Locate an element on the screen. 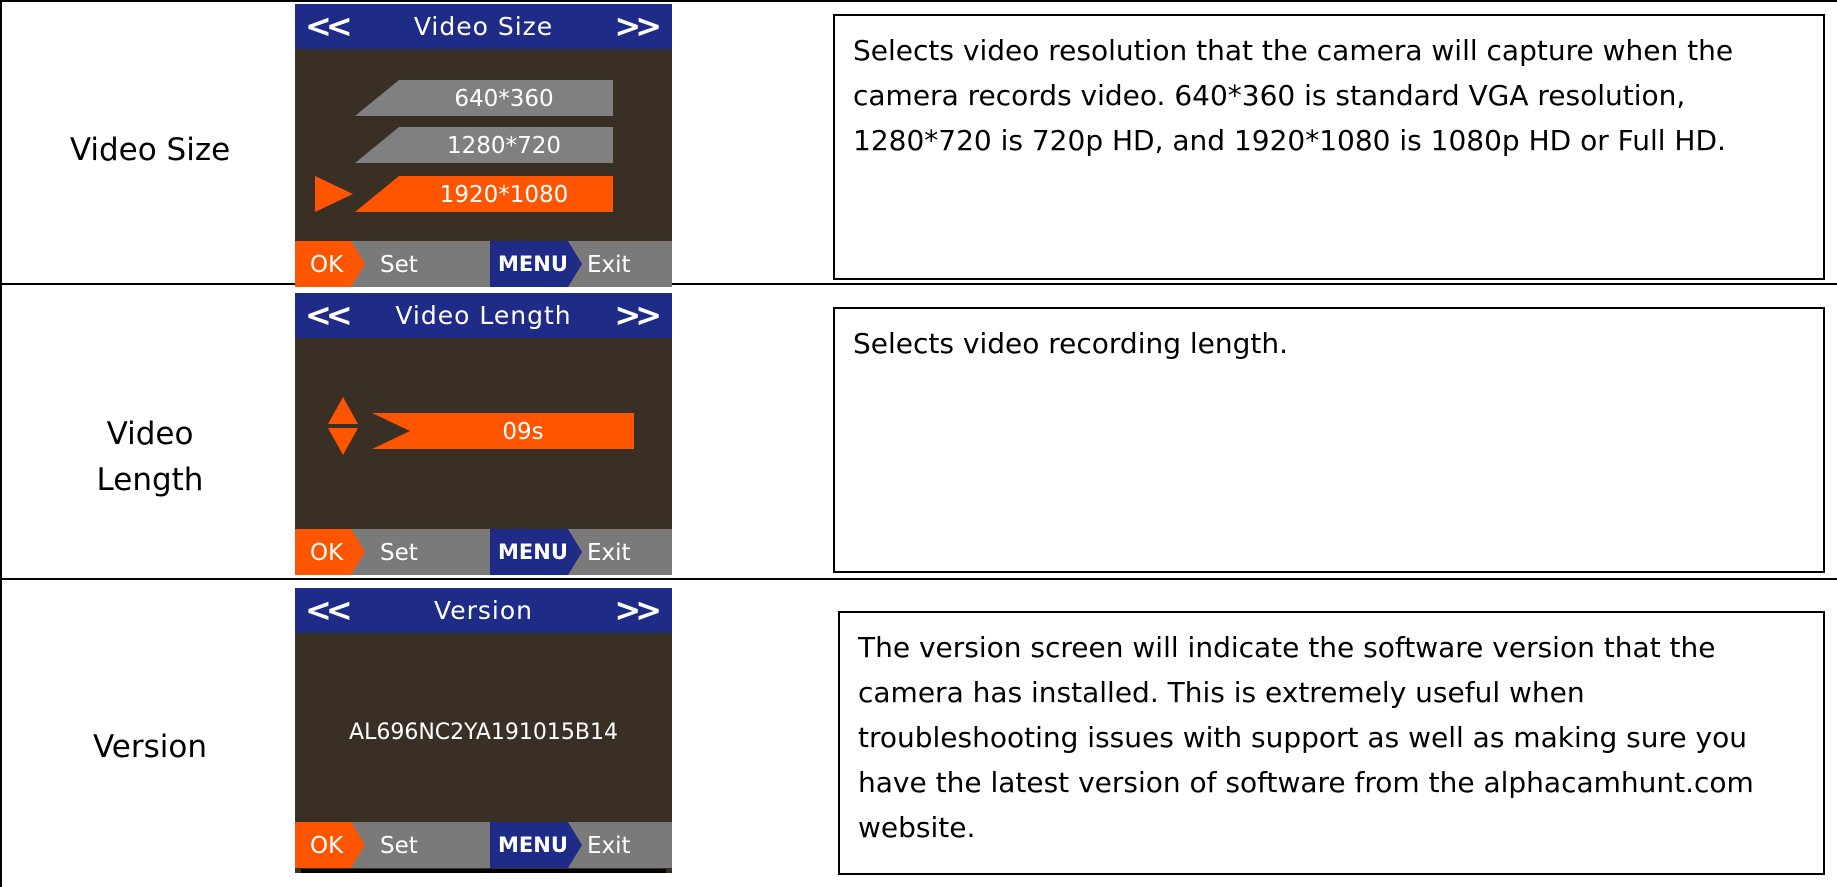 The image size is (1837, 887). row-label-video-length-line2: Length is located at coordinates (150, 480).